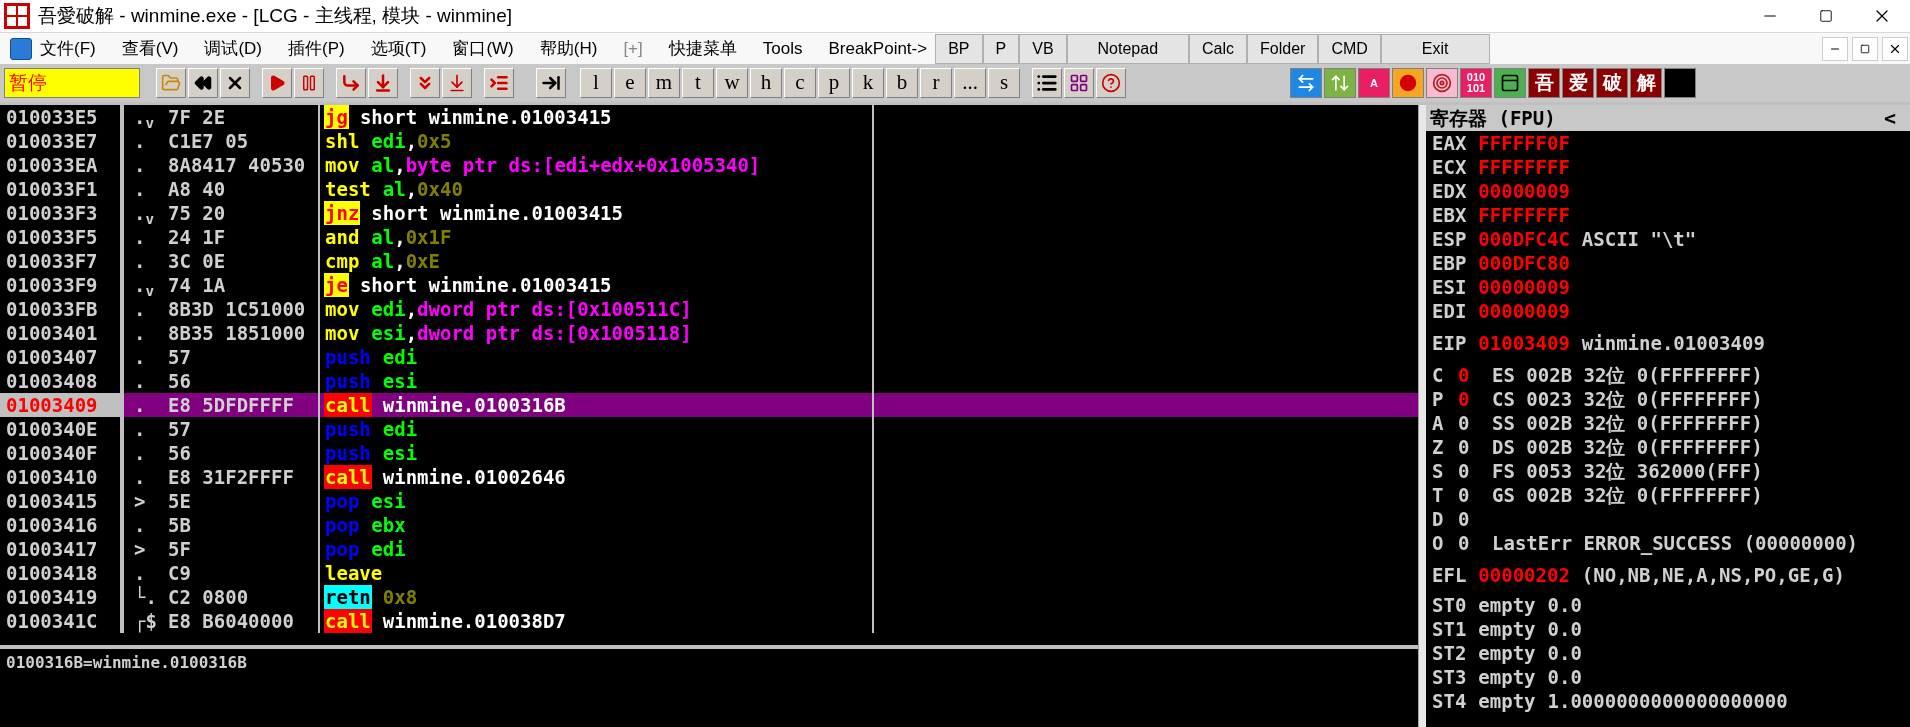 Image resolution: width=1910 pixels, height=727 pixels. What do you see at coordinates (959, 49) in the screenshot?
I see `quick-button: BP` at bounding box center [959, 49].